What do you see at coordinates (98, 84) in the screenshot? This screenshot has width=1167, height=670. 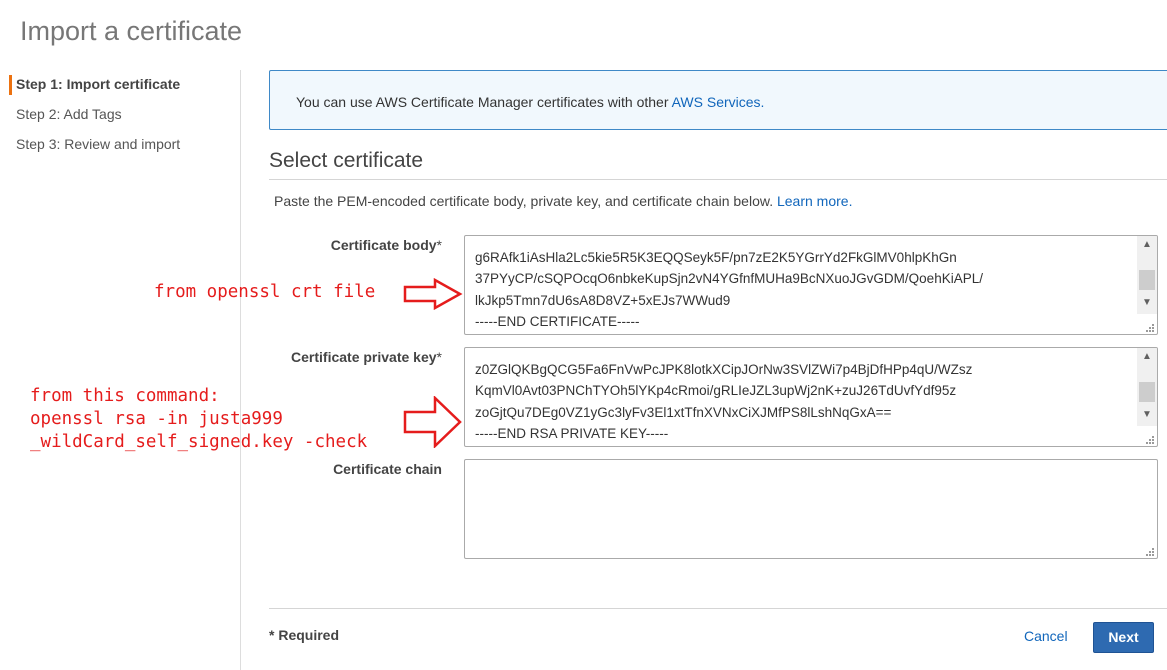 I see `step-import-certificate: Step 1: Import certificate` at bounding box center [98, 84].